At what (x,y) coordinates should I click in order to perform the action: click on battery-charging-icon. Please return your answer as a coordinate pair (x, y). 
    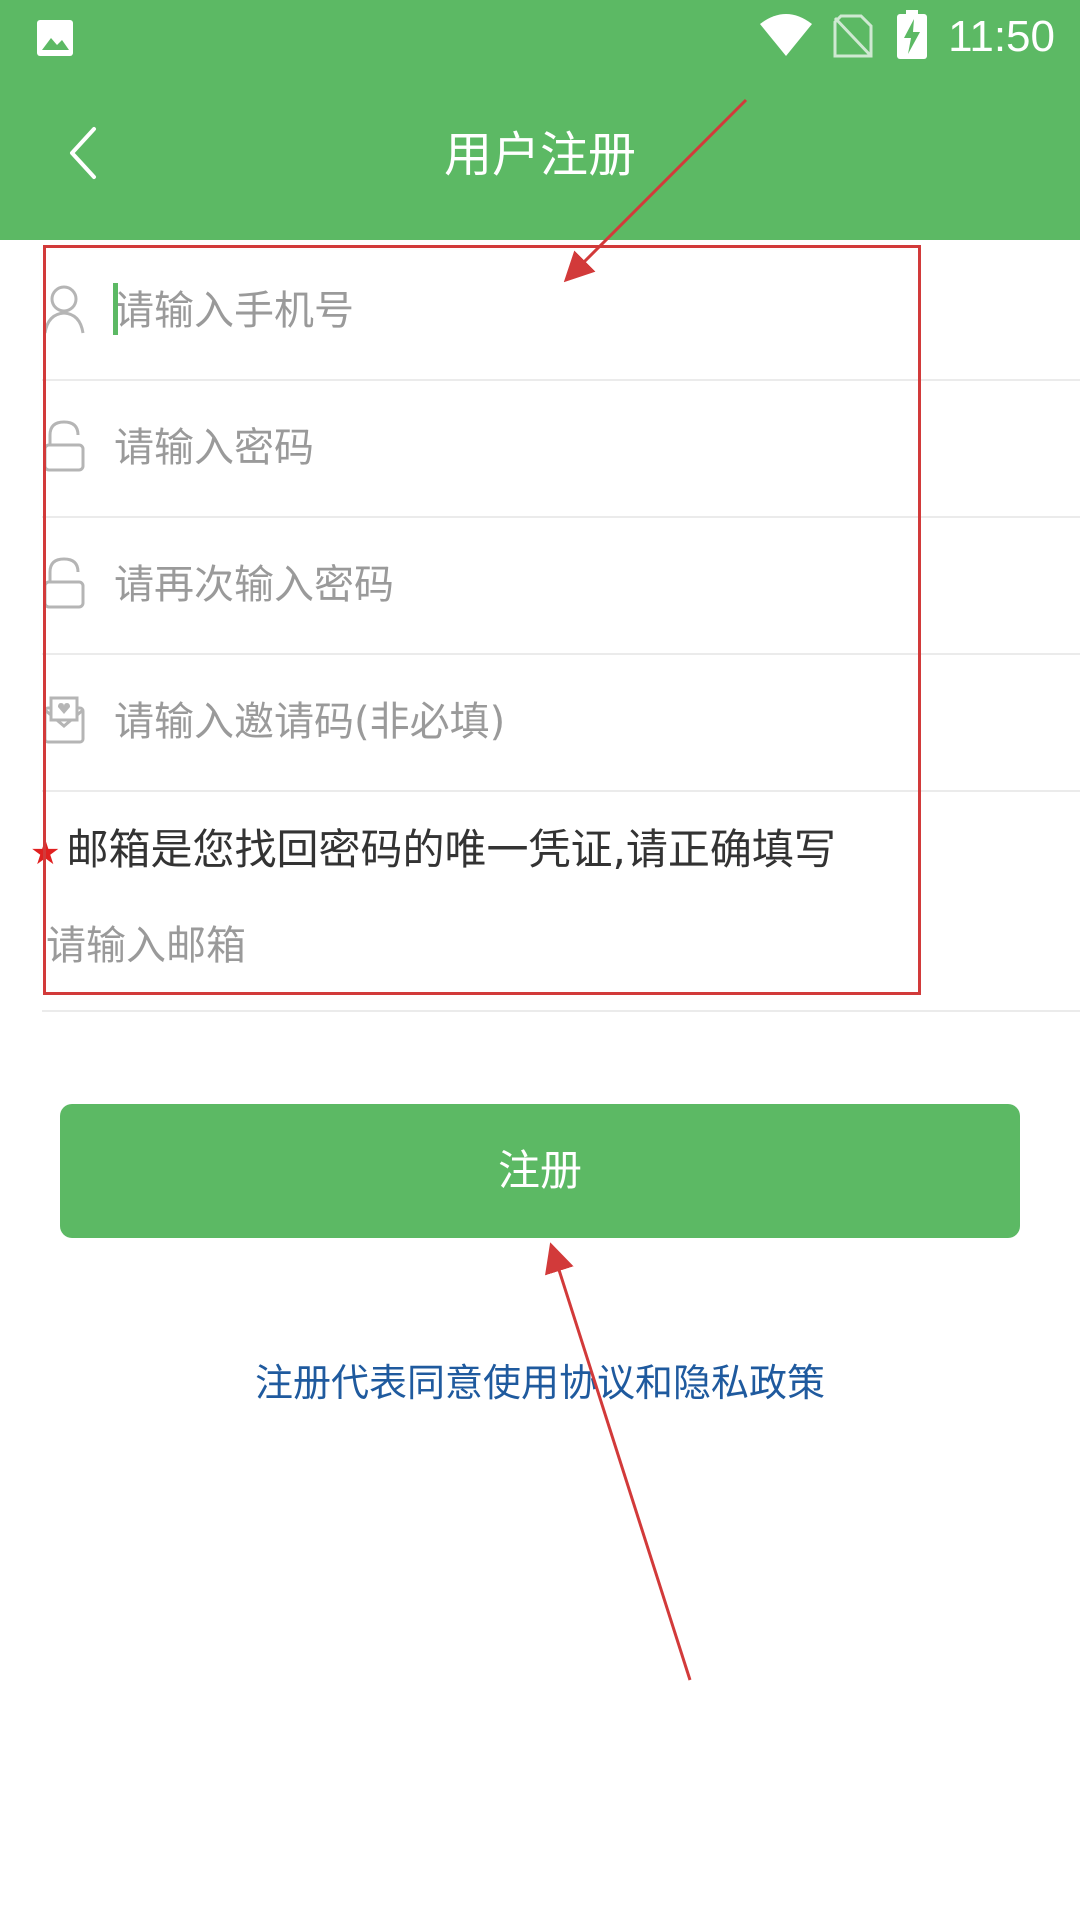
    Looking at the image, I should click on (912, 34).